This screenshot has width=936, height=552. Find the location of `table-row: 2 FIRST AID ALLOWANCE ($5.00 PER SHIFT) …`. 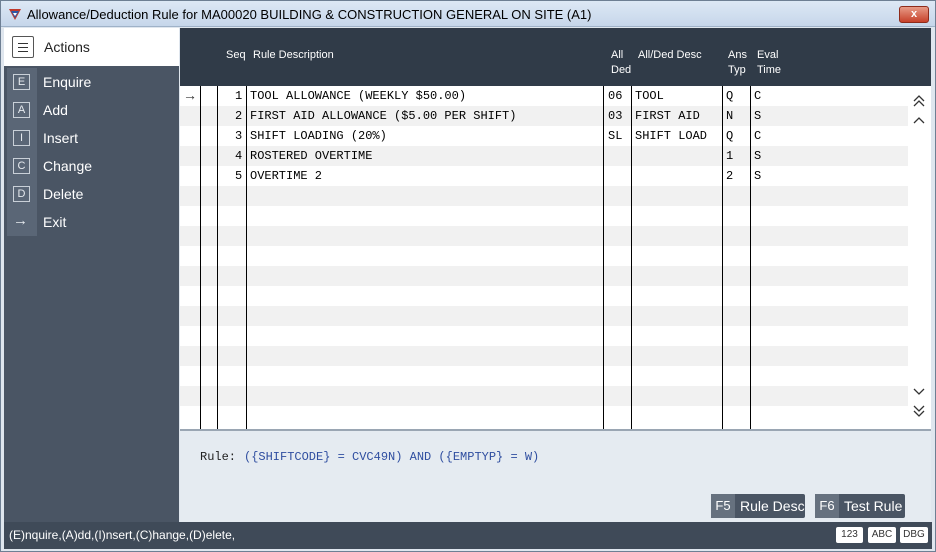

table-row: 2 FIRST AID ALLOWANCE ($5.00 PER SHIFT) … is located at coordinates (544, 116).